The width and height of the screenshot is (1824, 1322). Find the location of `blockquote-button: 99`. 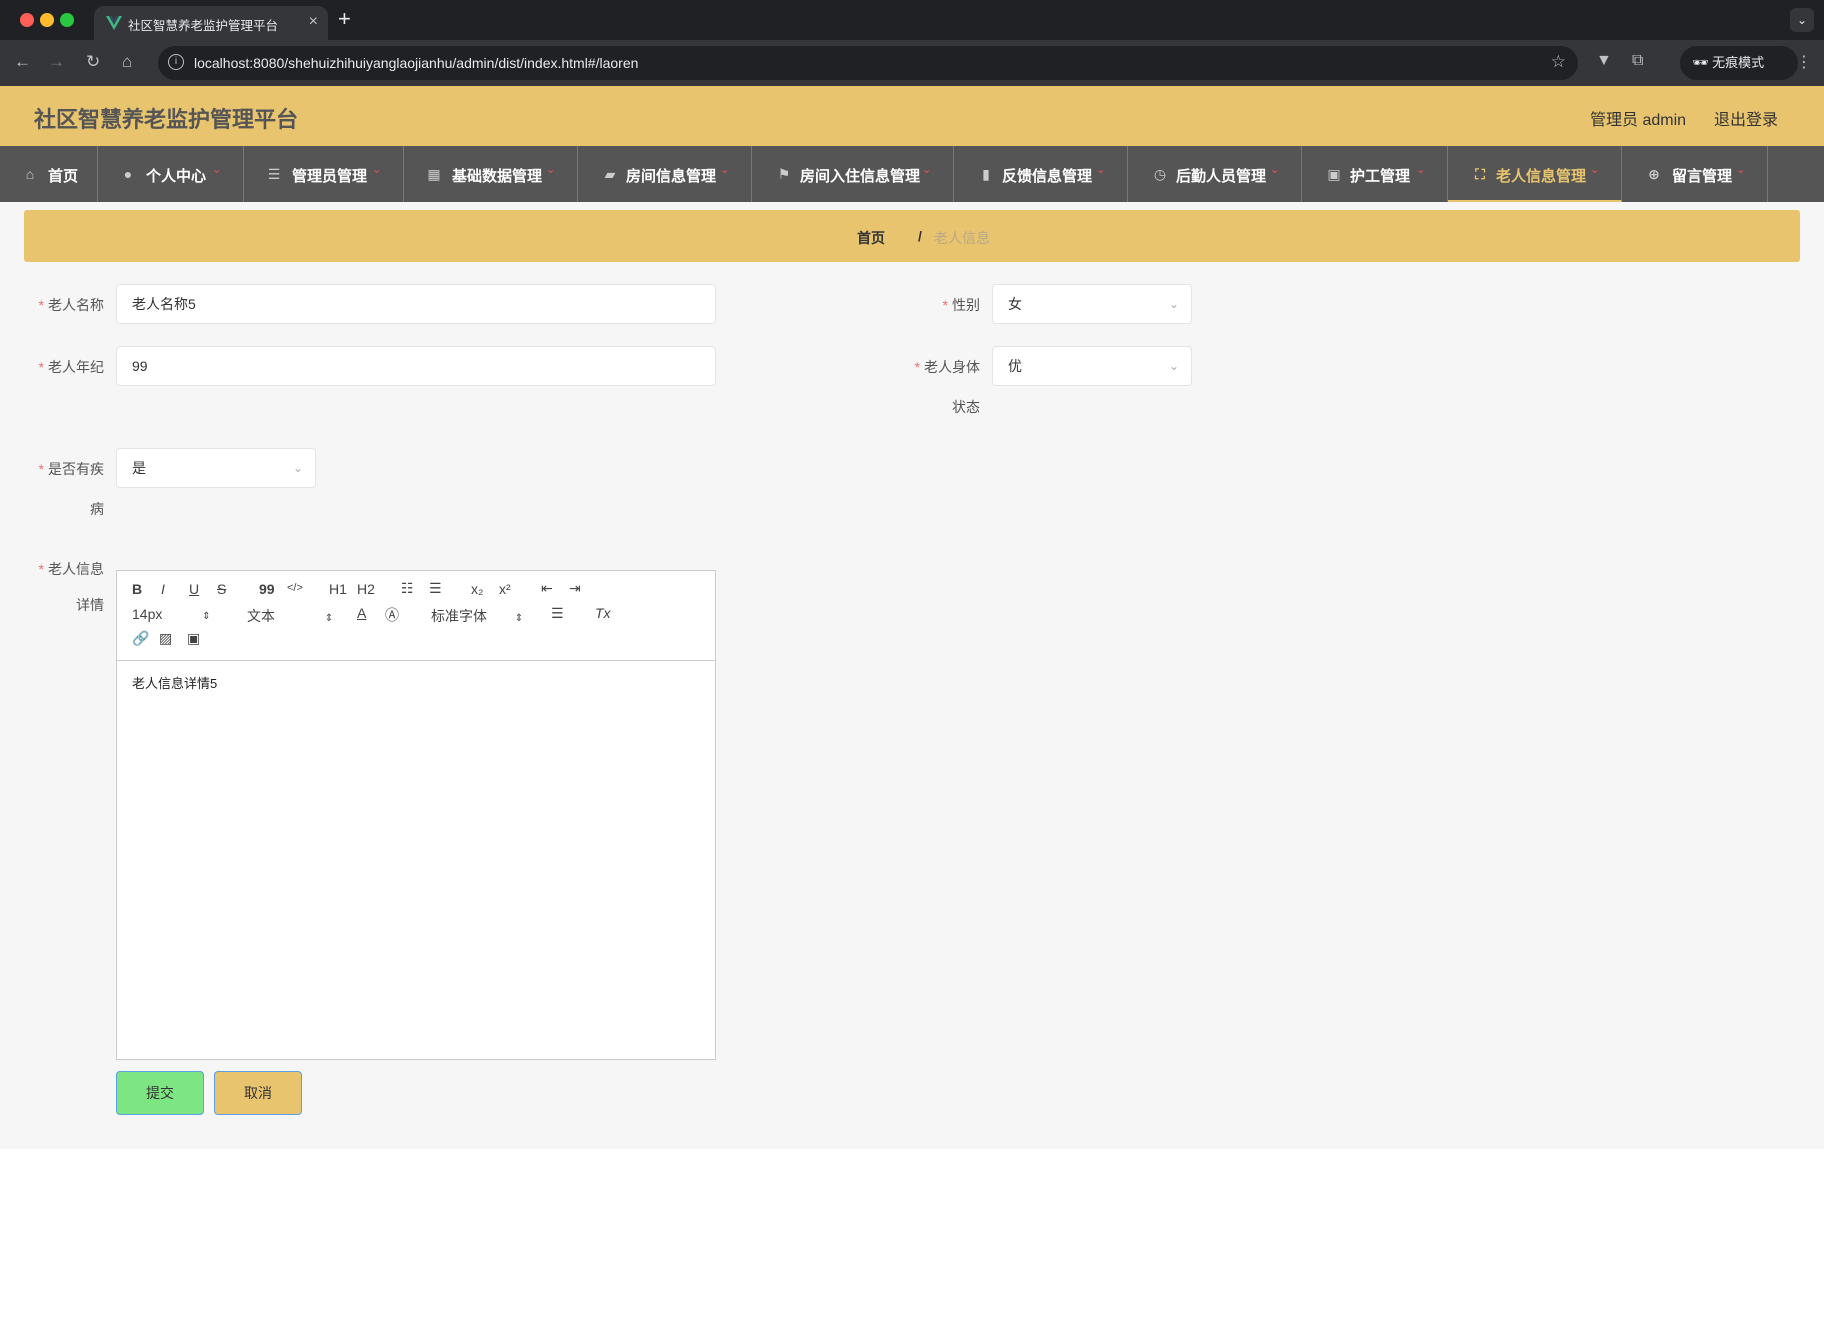

blockquote-button: 99 is located at coordinates (267, 589).